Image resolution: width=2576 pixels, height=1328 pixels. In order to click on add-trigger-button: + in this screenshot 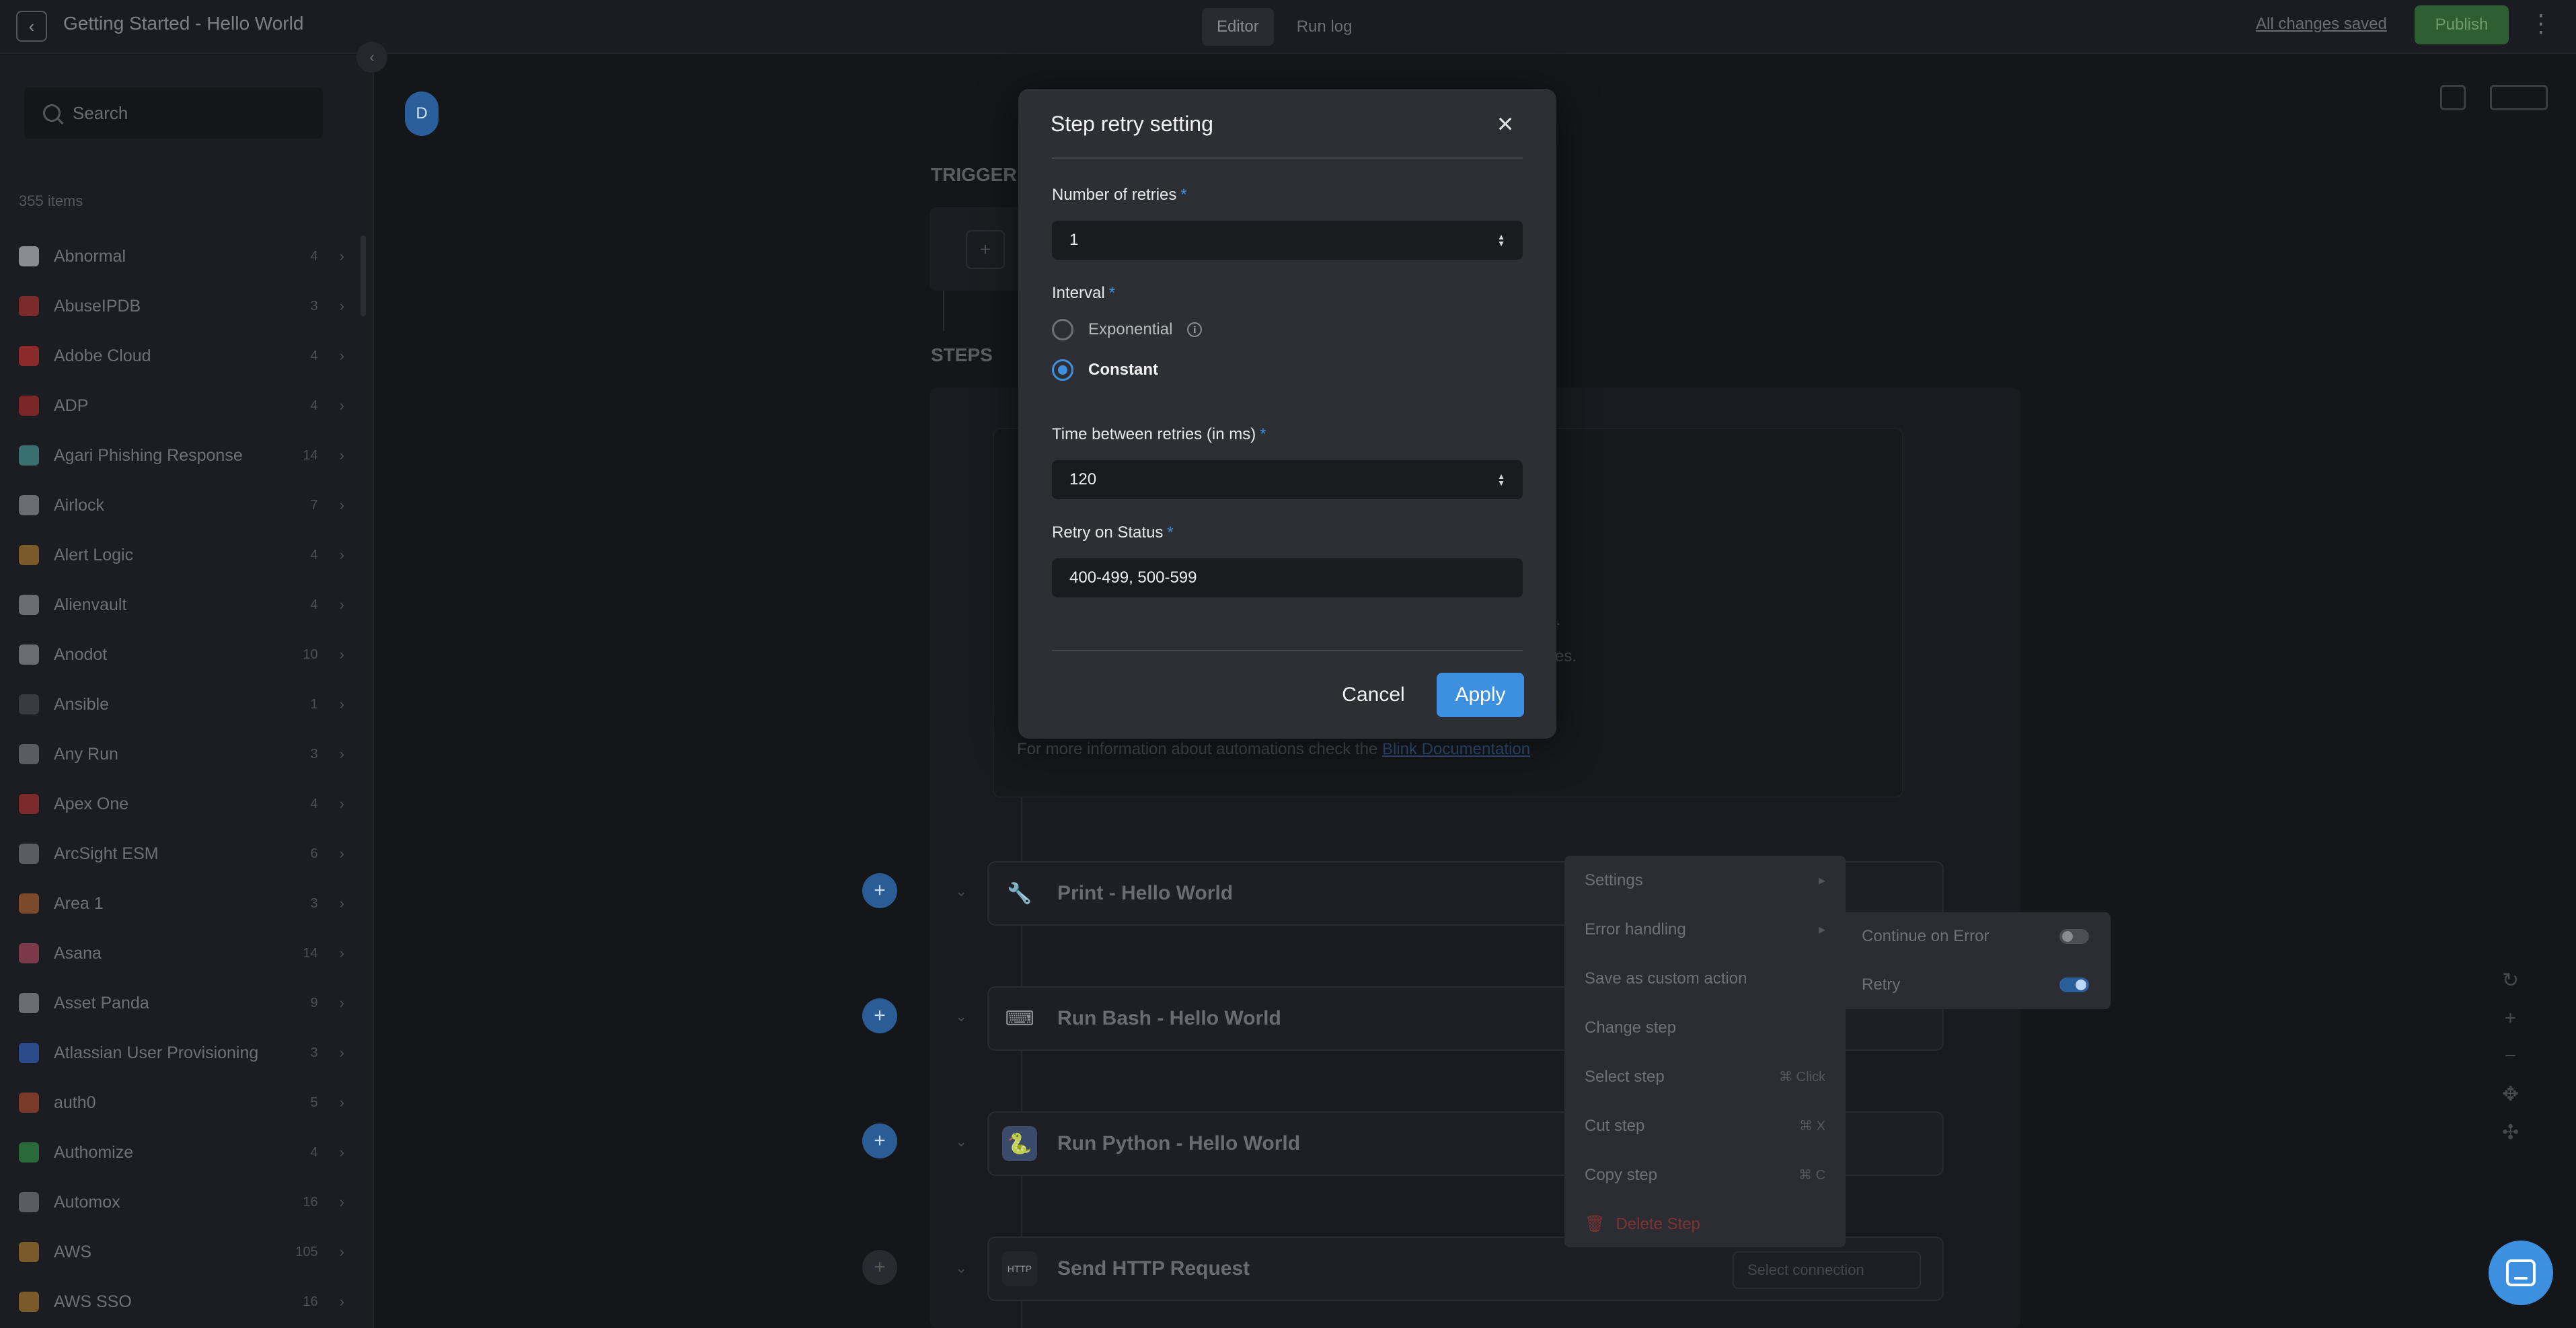, I will do `click(985, 250)`.